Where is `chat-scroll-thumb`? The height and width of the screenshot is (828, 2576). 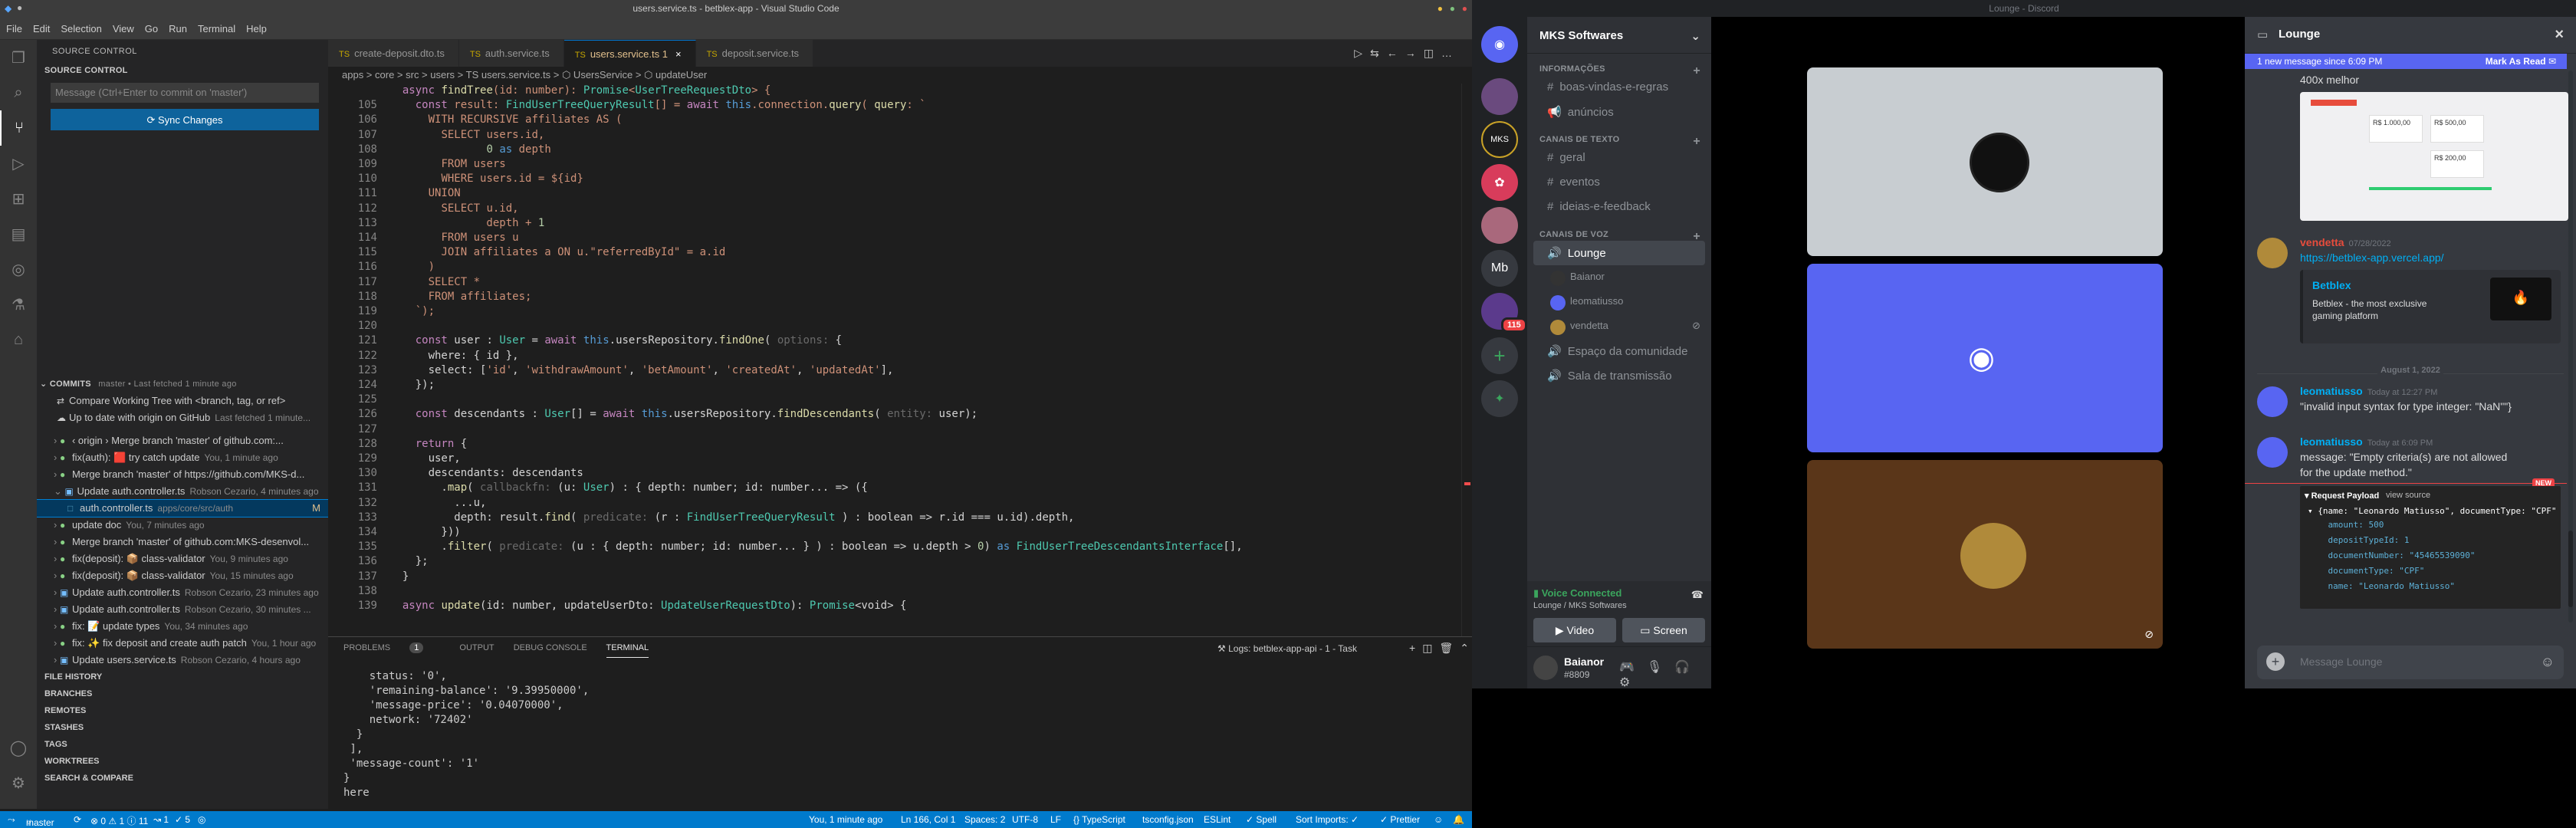 chat-scroll-thumb is located at coordinates (2571, 569).